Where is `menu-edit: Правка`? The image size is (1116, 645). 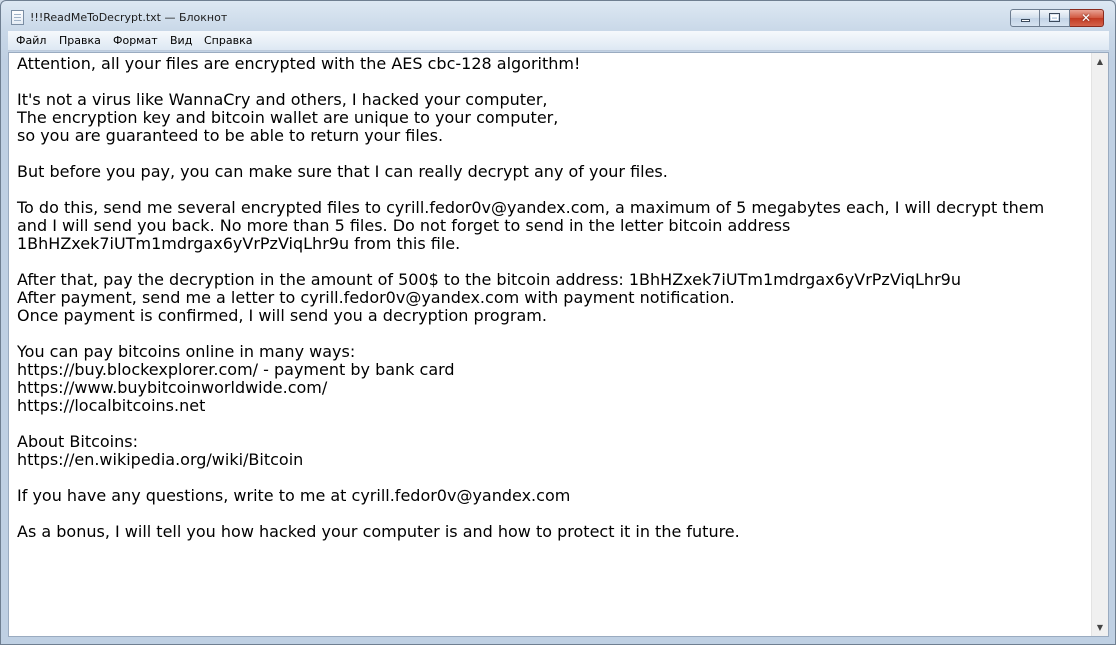 menu-edit: Правка is located at coordinates (80, 40).